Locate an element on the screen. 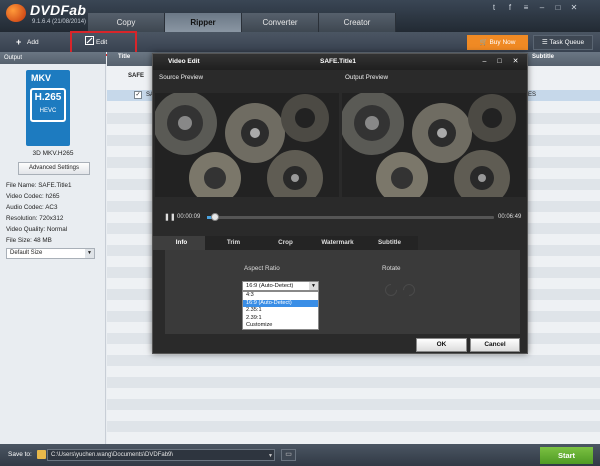 This screenshot has width=600, height=466. tab-trim: Trim is located at coordinates (233, 243).